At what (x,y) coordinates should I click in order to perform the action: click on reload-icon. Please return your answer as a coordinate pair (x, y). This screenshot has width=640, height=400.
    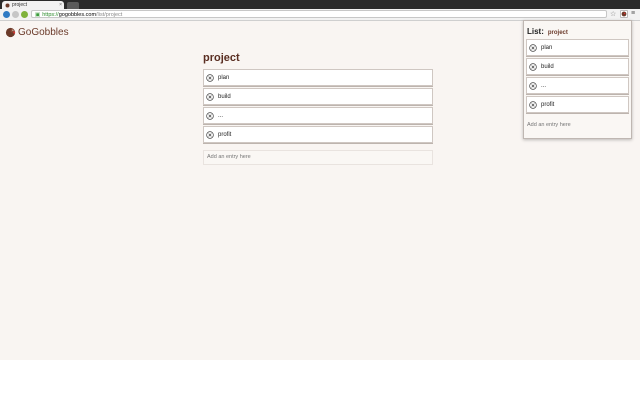
    Looking at the image, I should click on (24, 14).